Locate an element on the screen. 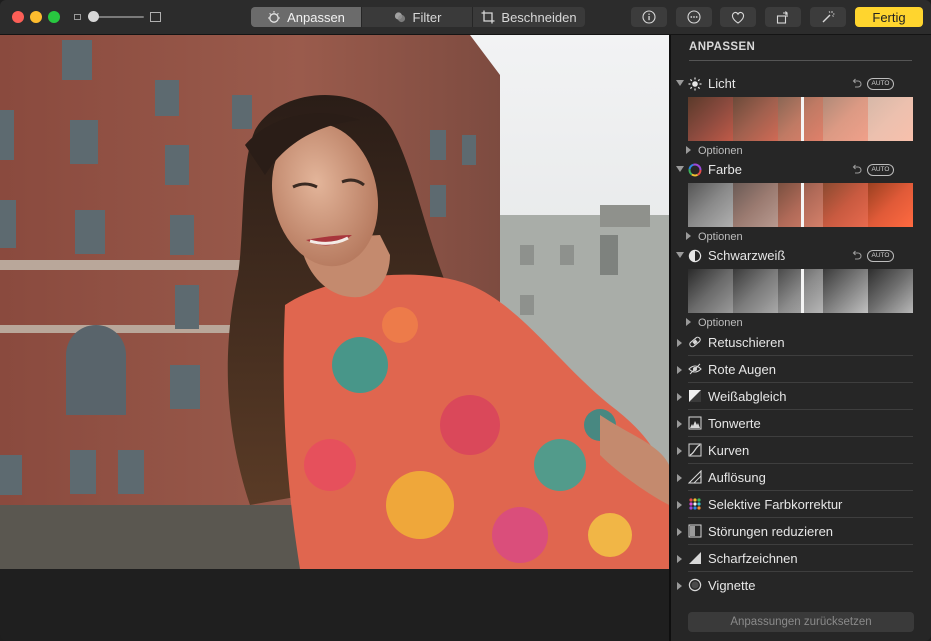 Image resolution: width=931 pixels, height=641 pixels. adjust-row-scharfzeichnen: Scharfzeichnen is located at coordinates (801, 558).